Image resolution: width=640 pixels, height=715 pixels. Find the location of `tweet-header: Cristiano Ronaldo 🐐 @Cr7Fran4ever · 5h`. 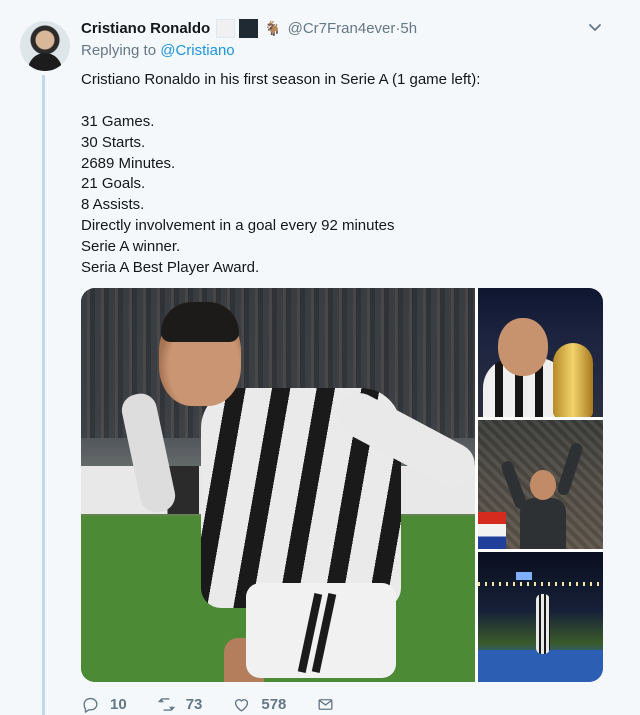

tweet-header: Cristiano Ronaldo 🐐 @Cr7Fran4ever · 5h is located at coordinates (249, 28).